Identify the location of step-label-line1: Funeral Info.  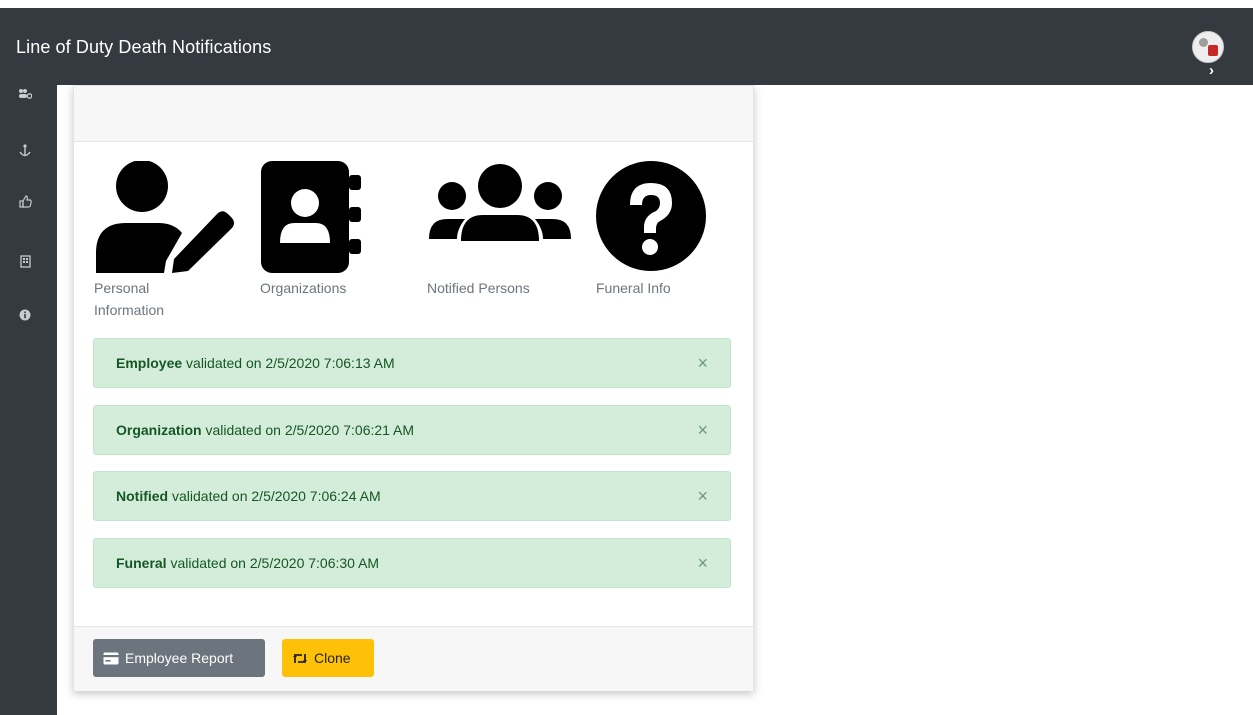
(633, 288).